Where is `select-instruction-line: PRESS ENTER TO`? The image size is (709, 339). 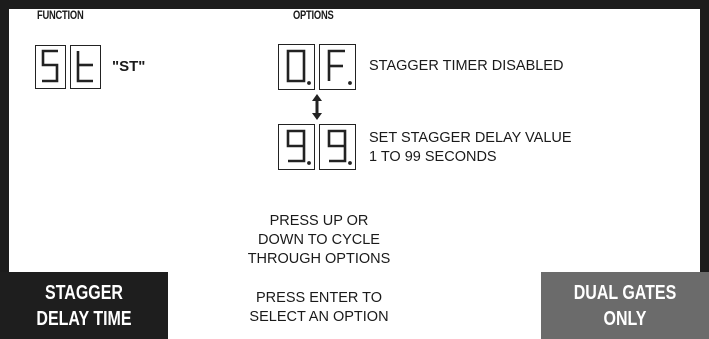 select-instruction-line: PRESS ENTER TO is located at coordinates (319, 298).